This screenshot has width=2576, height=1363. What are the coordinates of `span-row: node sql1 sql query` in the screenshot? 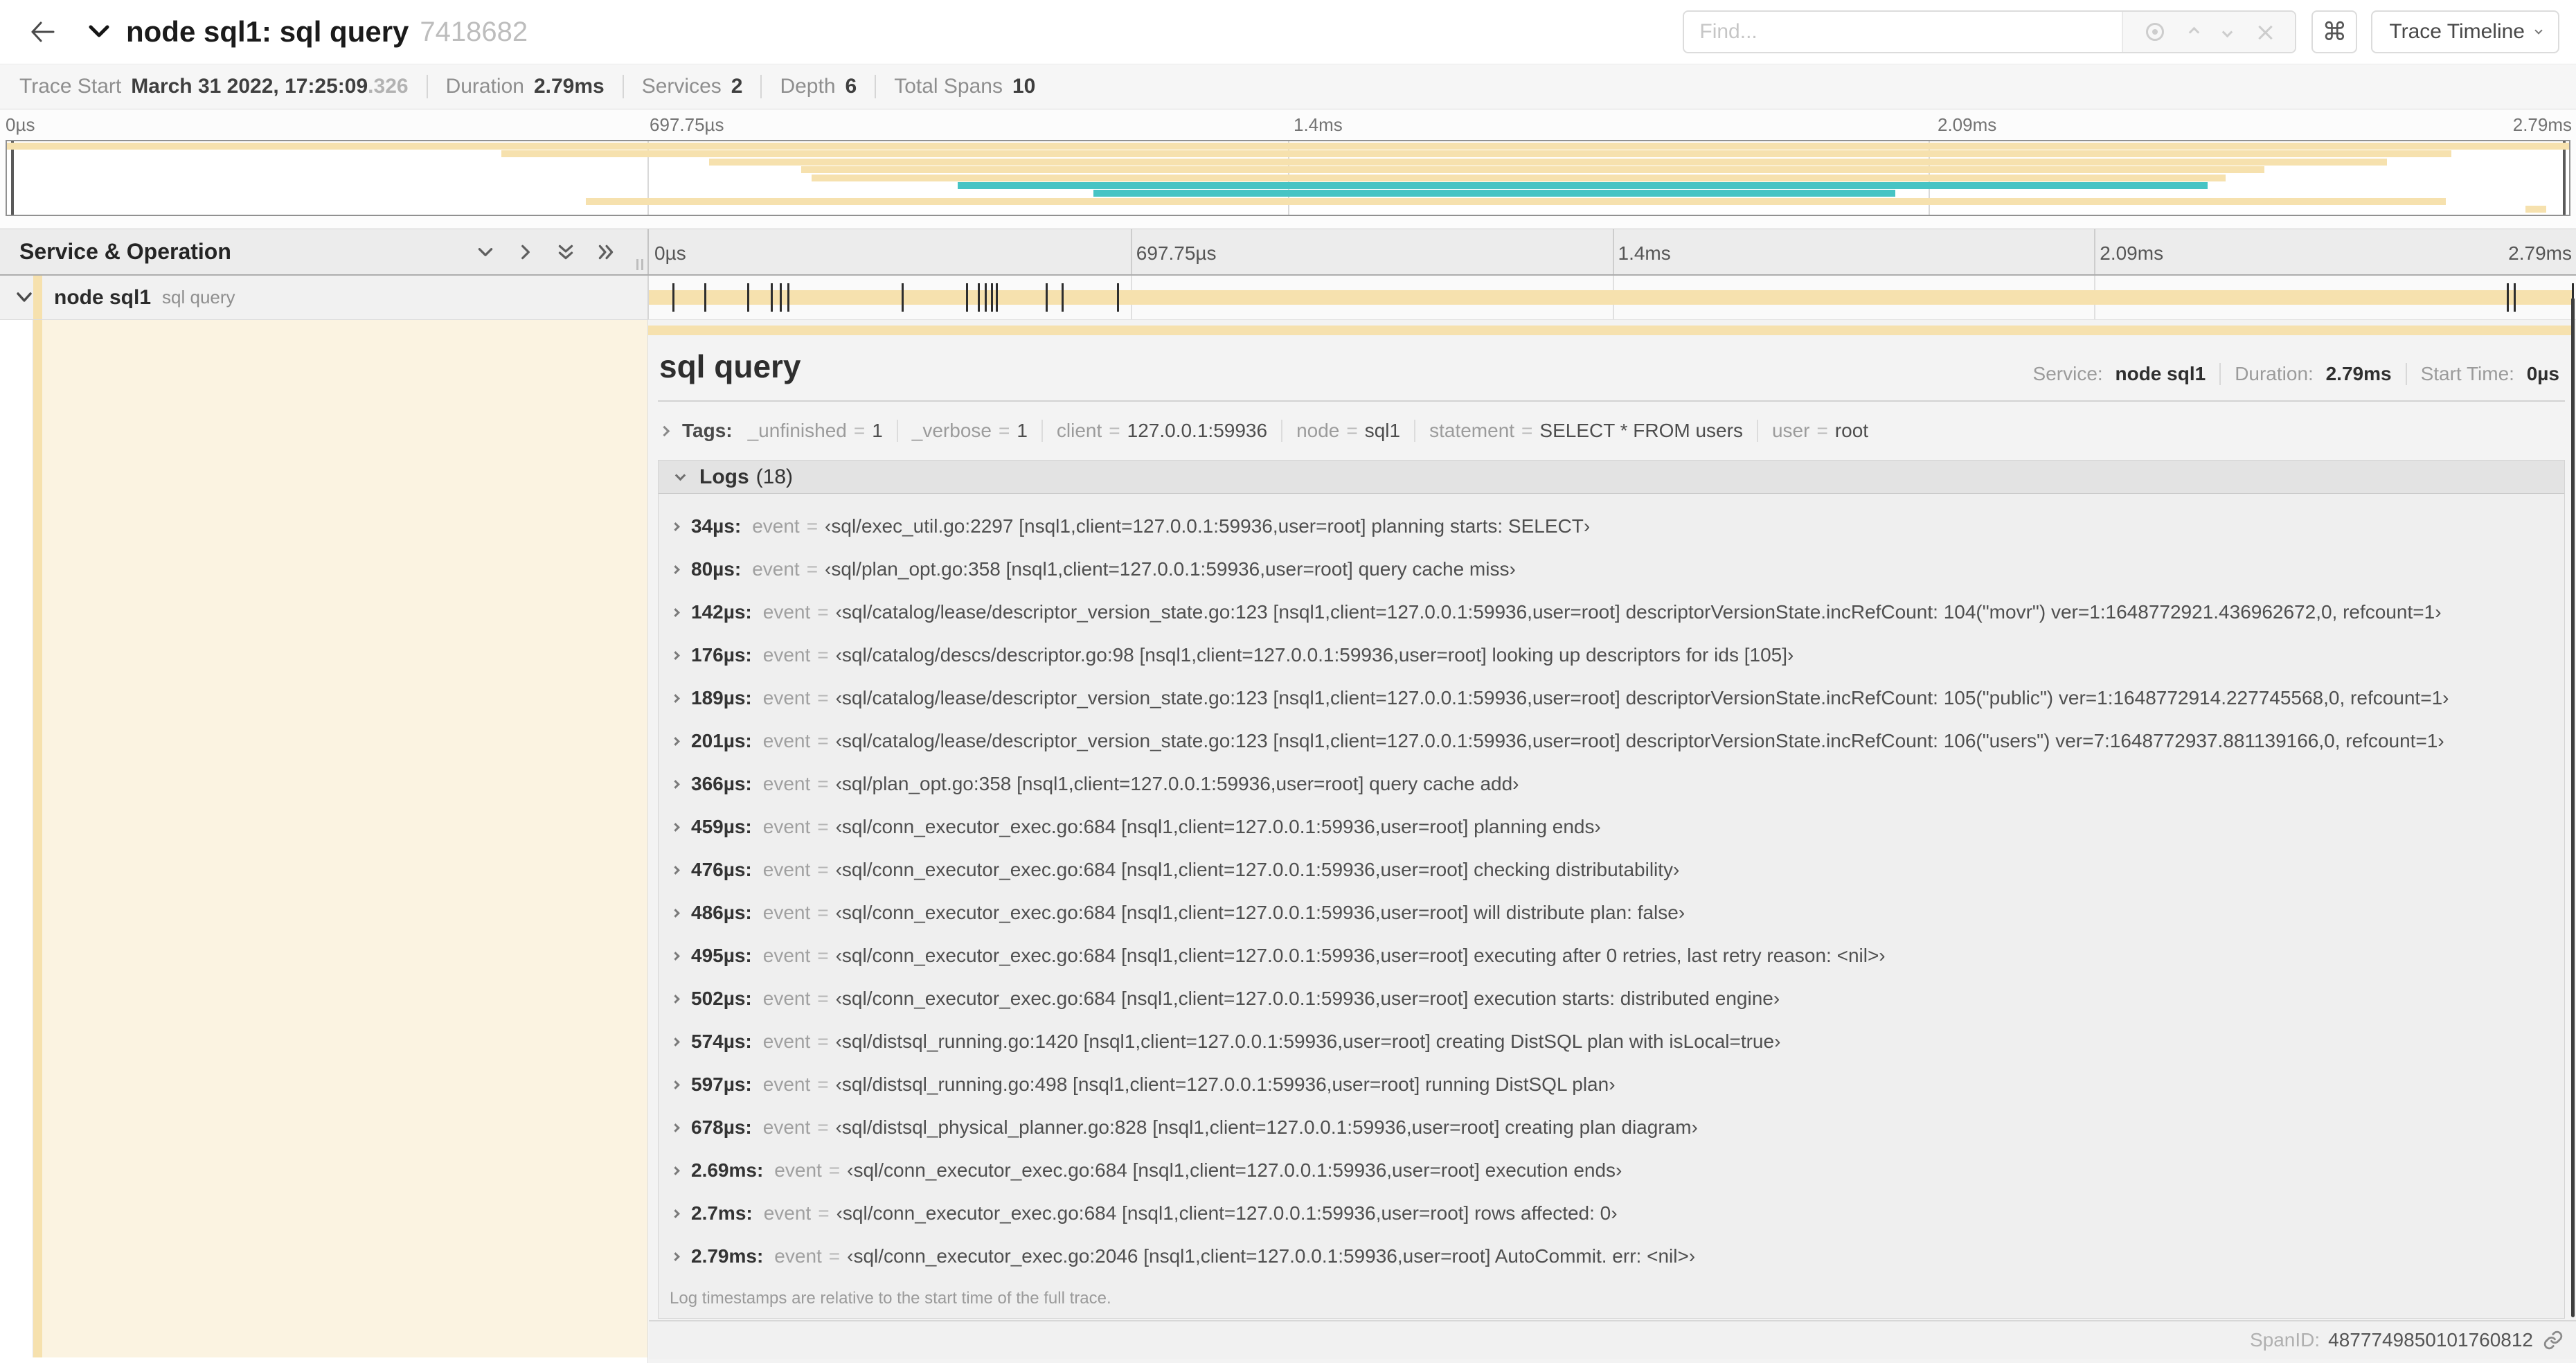 It's located at (1288, 298).